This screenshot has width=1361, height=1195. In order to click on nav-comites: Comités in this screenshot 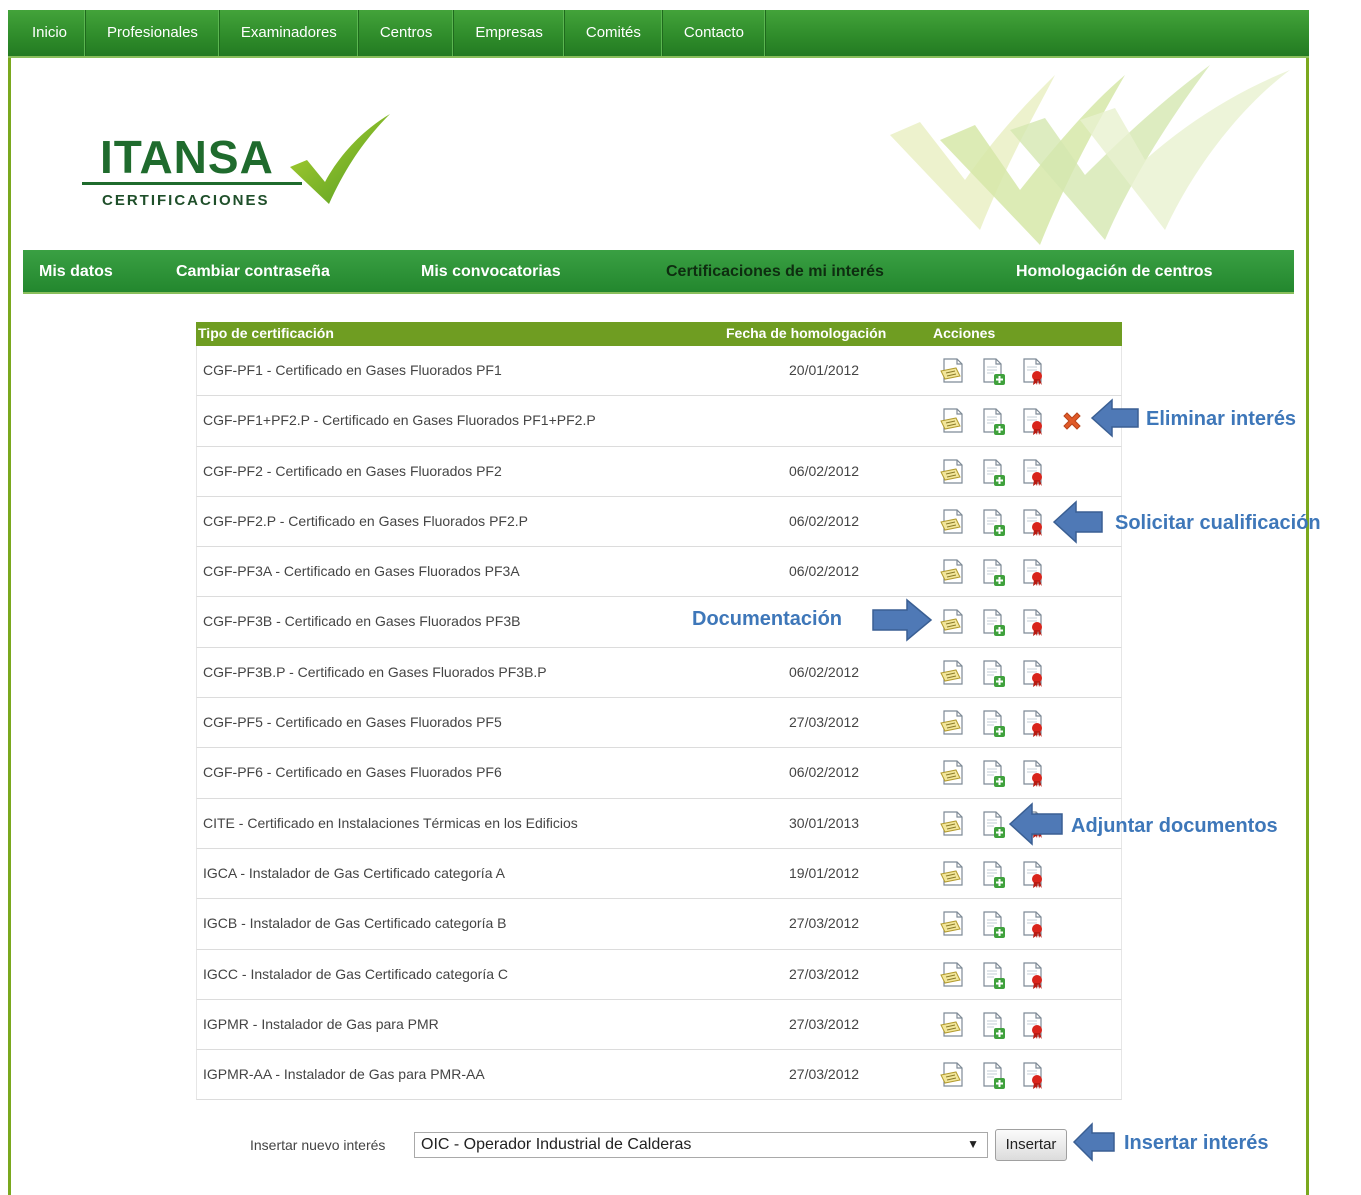, I will do `click(614, 33)`.